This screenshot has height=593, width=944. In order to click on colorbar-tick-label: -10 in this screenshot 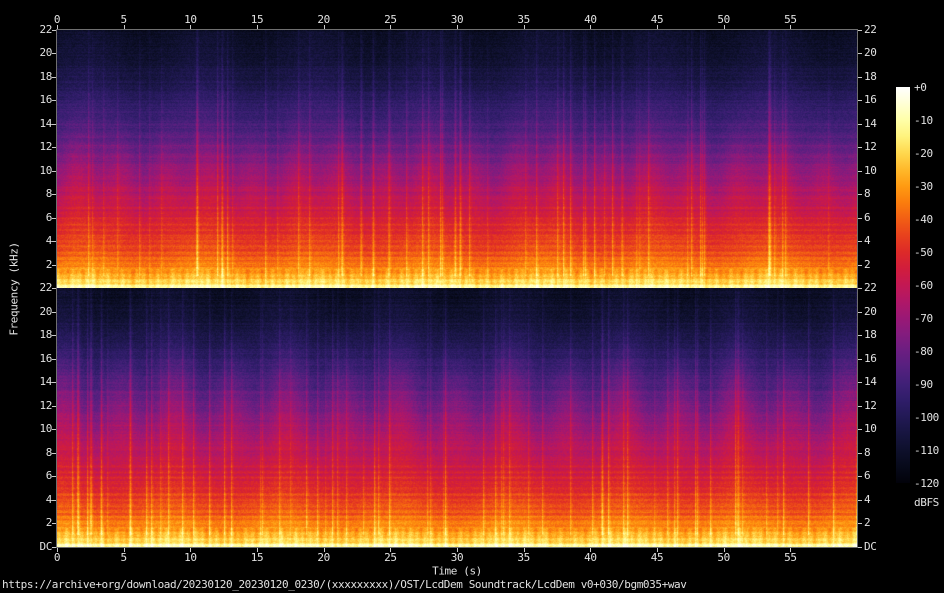, I will do `click(923, 120)`.